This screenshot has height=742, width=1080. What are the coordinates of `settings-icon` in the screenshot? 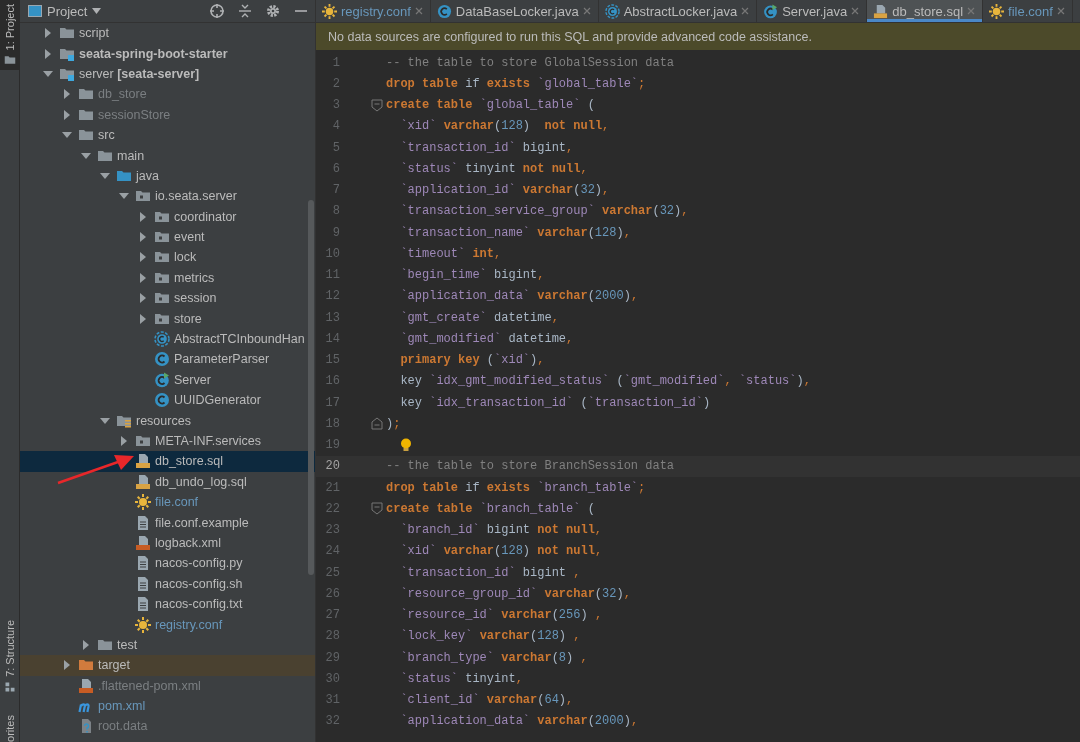 It's located at (273, 11).